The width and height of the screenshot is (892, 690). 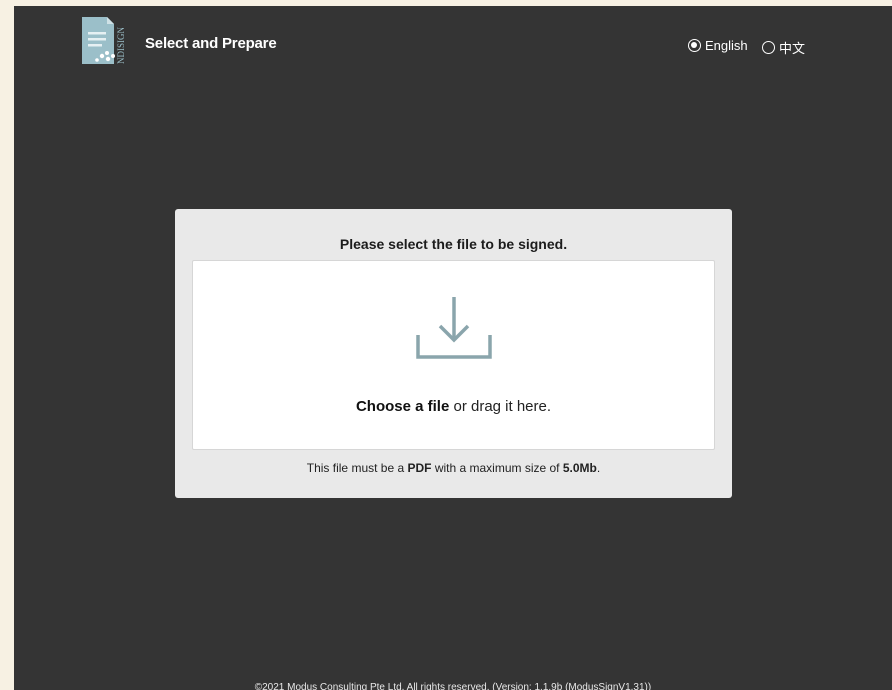 What do you see at coordinates (726, 45) in the screenshot?
I see `language-label-english: English` at bounding box center [726, 45].